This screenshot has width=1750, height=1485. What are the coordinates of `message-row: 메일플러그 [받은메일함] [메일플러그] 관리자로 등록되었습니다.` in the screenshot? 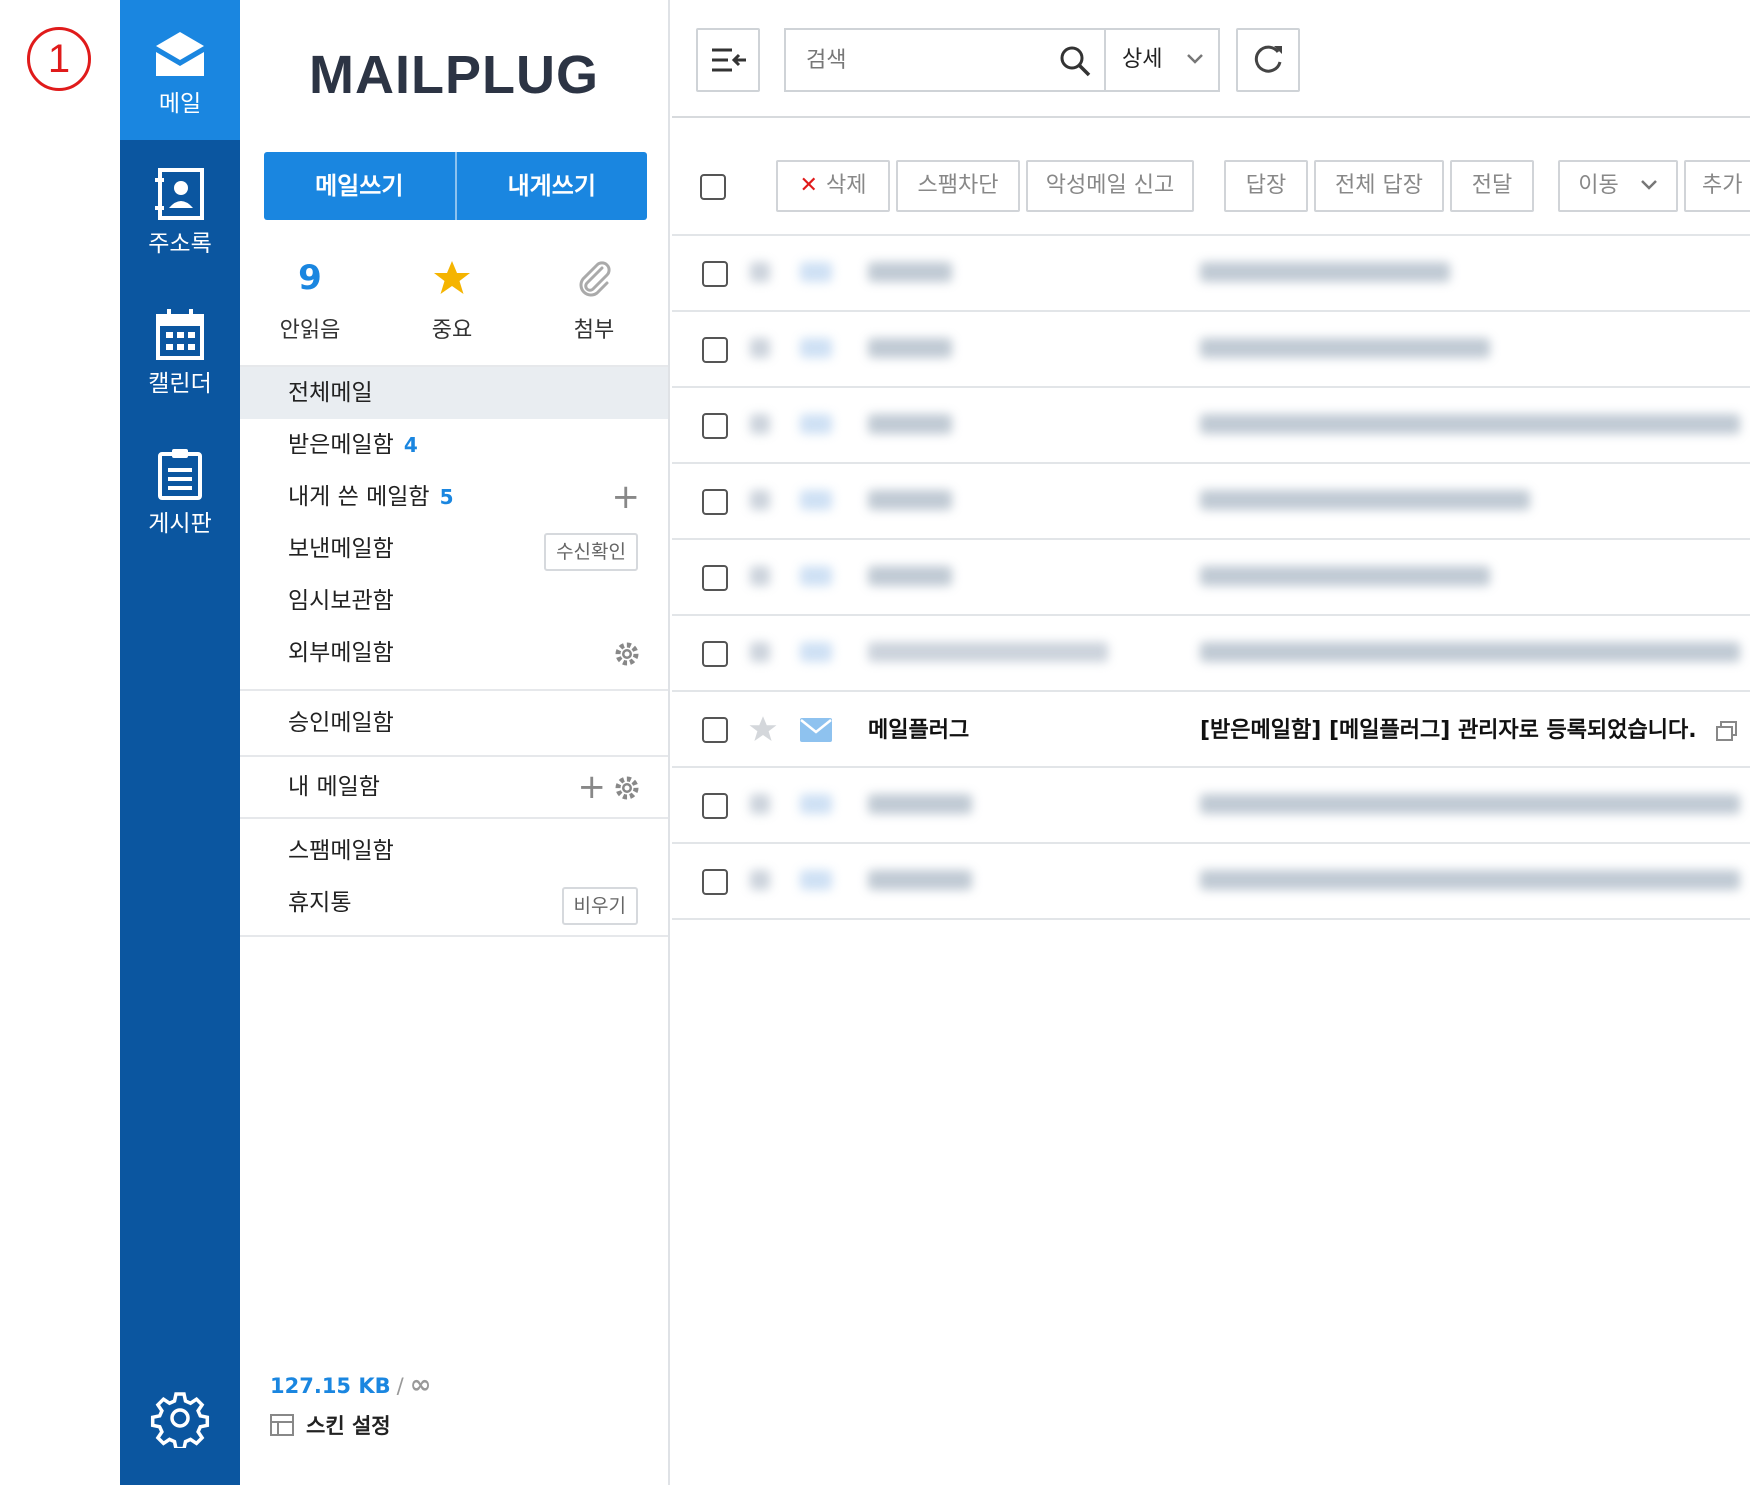 It's located at (1211, 730).